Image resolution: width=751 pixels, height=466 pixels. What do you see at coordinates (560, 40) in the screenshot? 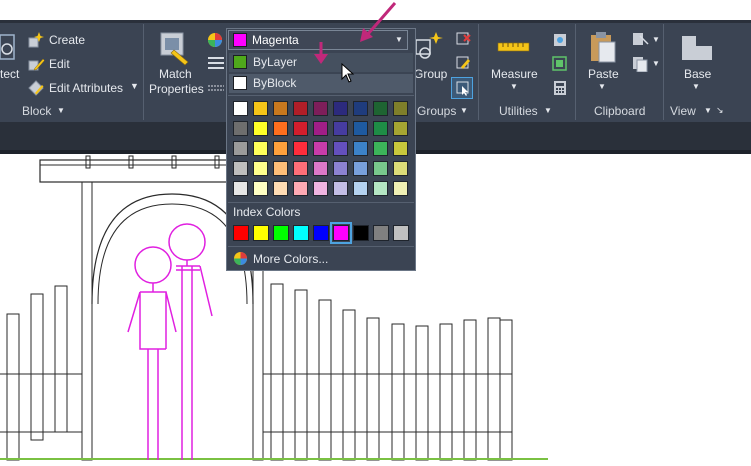
I see `id-point-icon` at bounding box center [560, 40].